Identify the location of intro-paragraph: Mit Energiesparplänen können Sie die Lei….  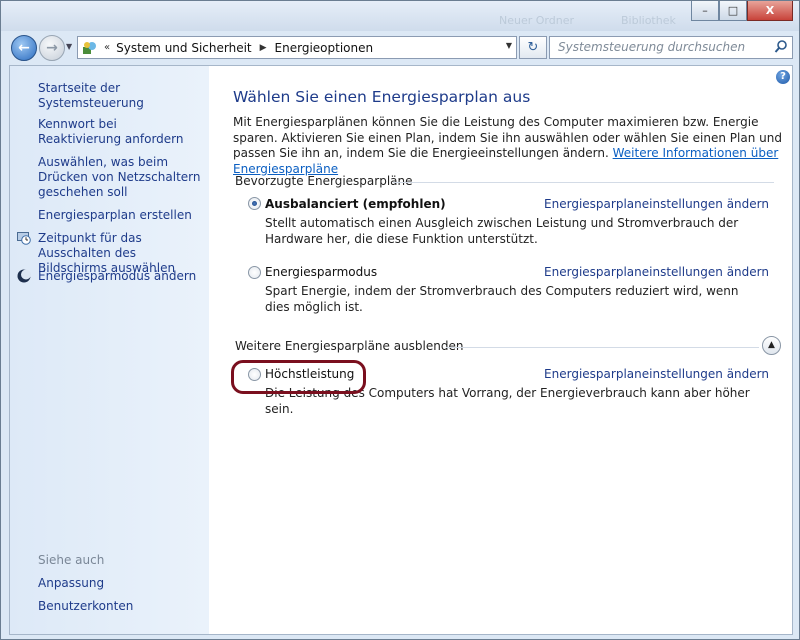
(508, 146).